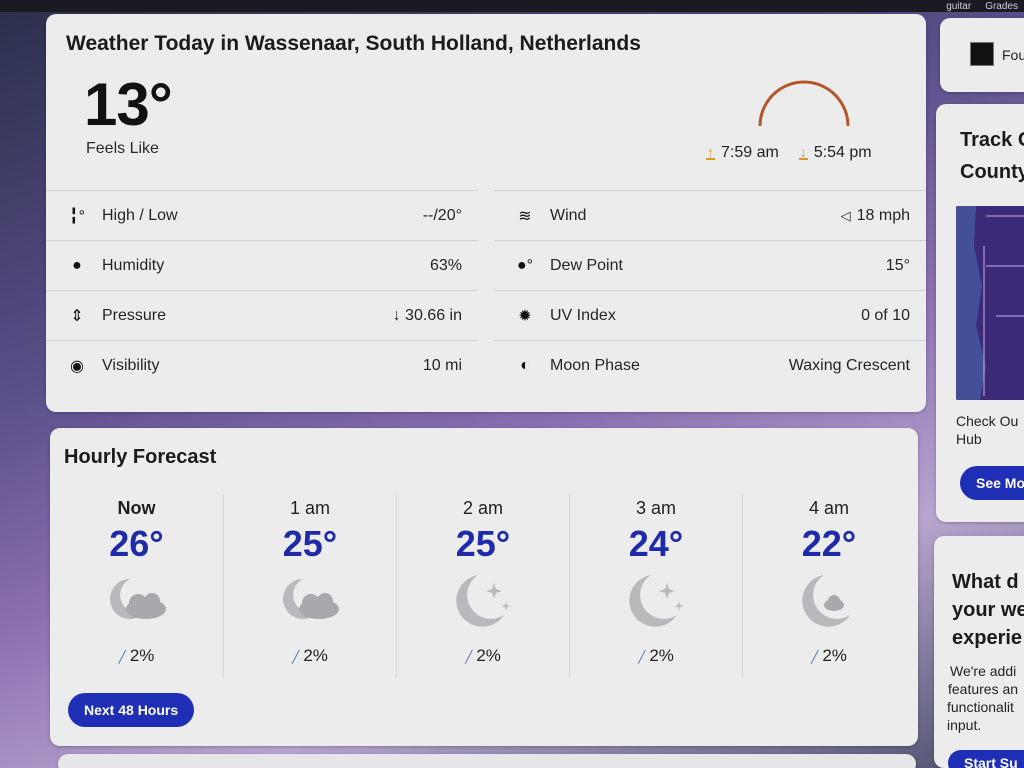  I want to click on hourly-title: Hourly Forecast, so click(140, 457).